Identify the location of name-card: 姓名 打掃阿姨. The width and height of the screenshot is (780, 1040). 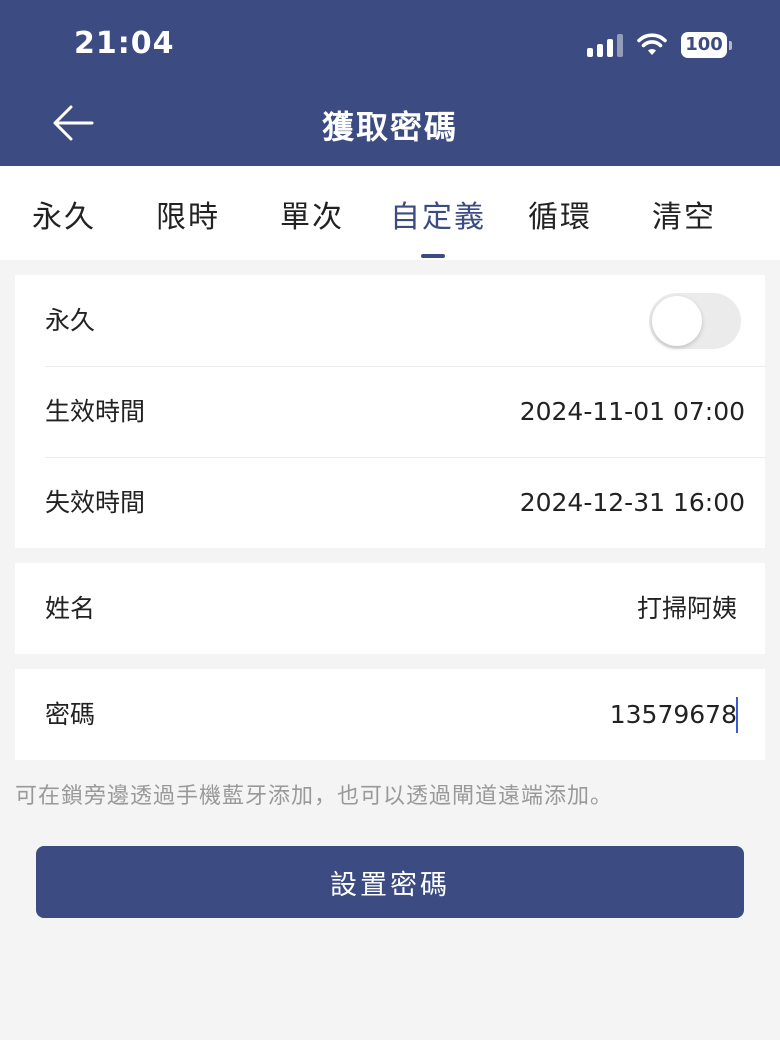
(390, 608).